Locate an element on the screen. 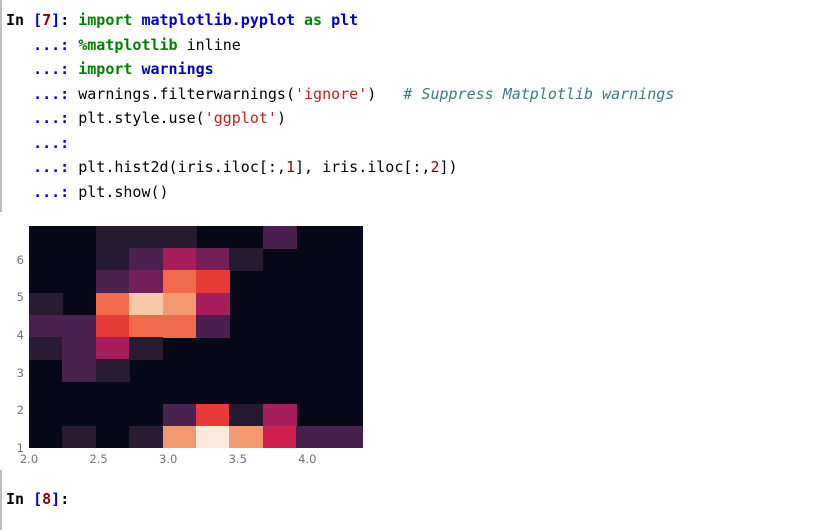 The height and width of the screenshot is (530, 840). next-input-prompt: In [8]: is located at coordinates (37, 499).